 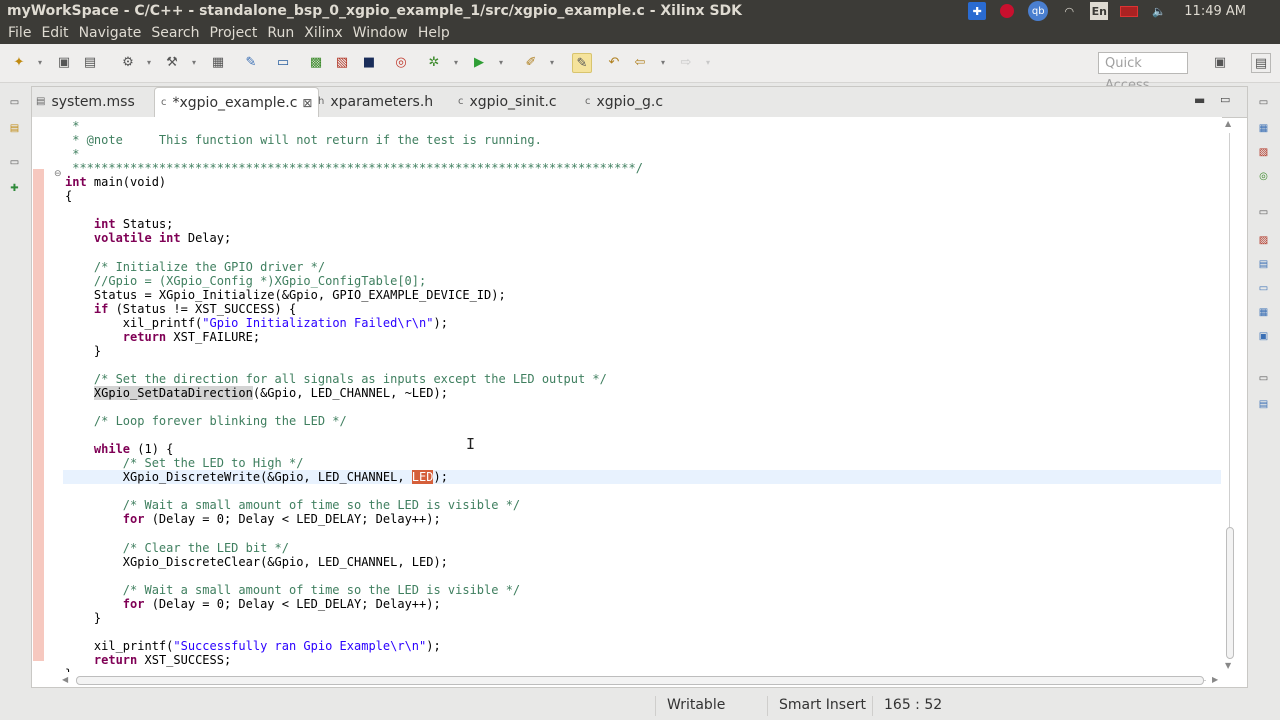 I want to click on status-insert-mode: Smart Insert, so click(x=822, y=705).